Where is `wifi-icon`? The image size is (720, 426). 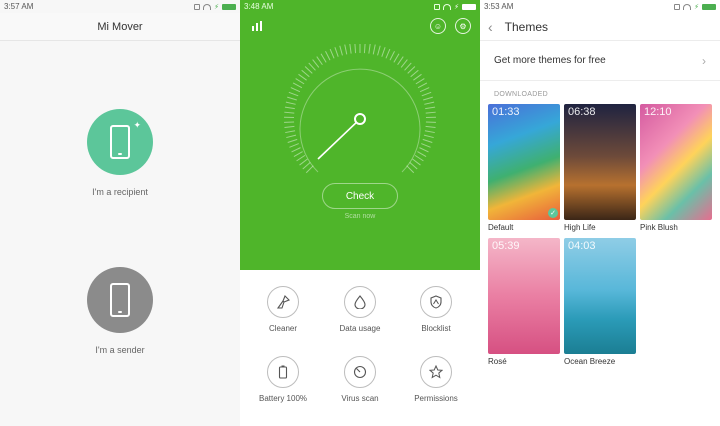
wifi-icon is located at coordinates (447, 6).